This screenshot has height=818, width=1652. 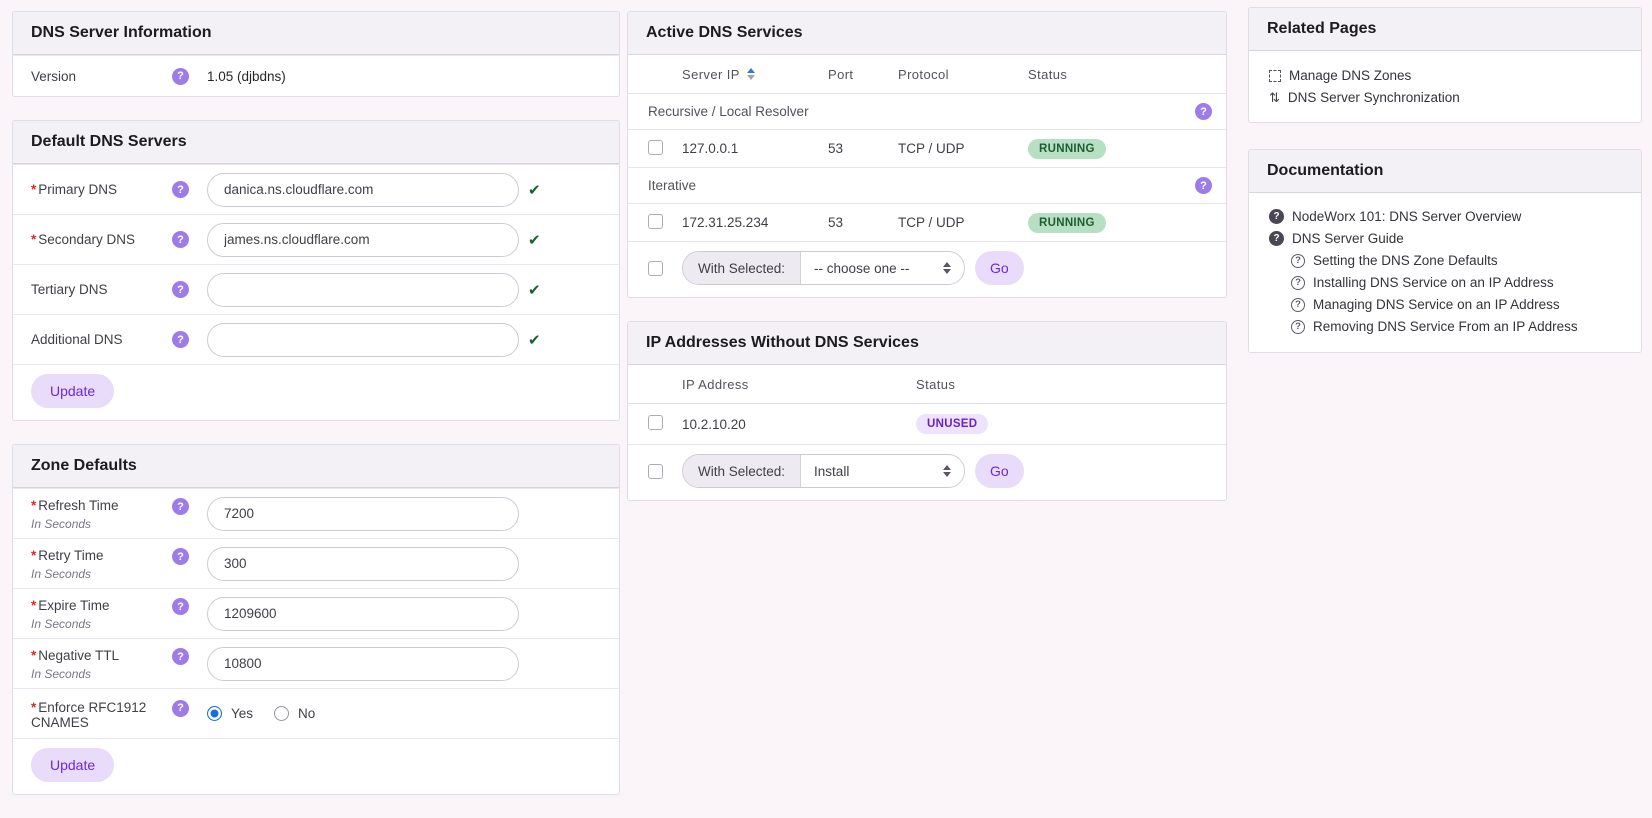 I want to click on card-header: IP Addresses Without DNS Services, so click(x=927, y=343).